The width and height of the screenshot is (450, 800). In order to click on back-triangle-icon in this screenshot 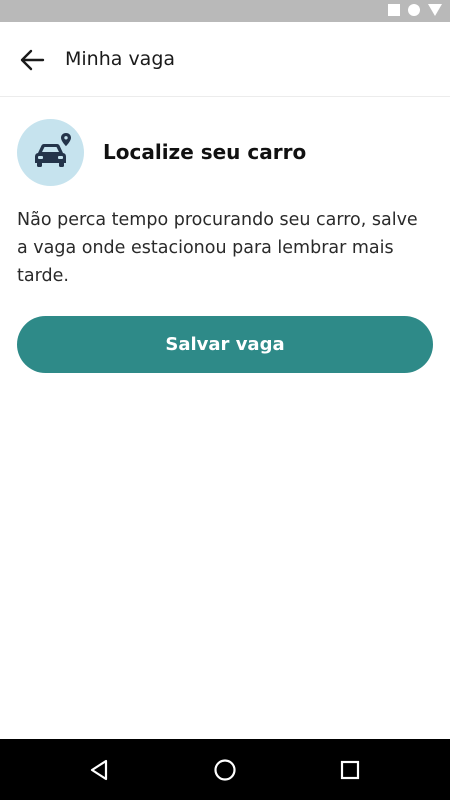, I will do `click(99, 770)`.